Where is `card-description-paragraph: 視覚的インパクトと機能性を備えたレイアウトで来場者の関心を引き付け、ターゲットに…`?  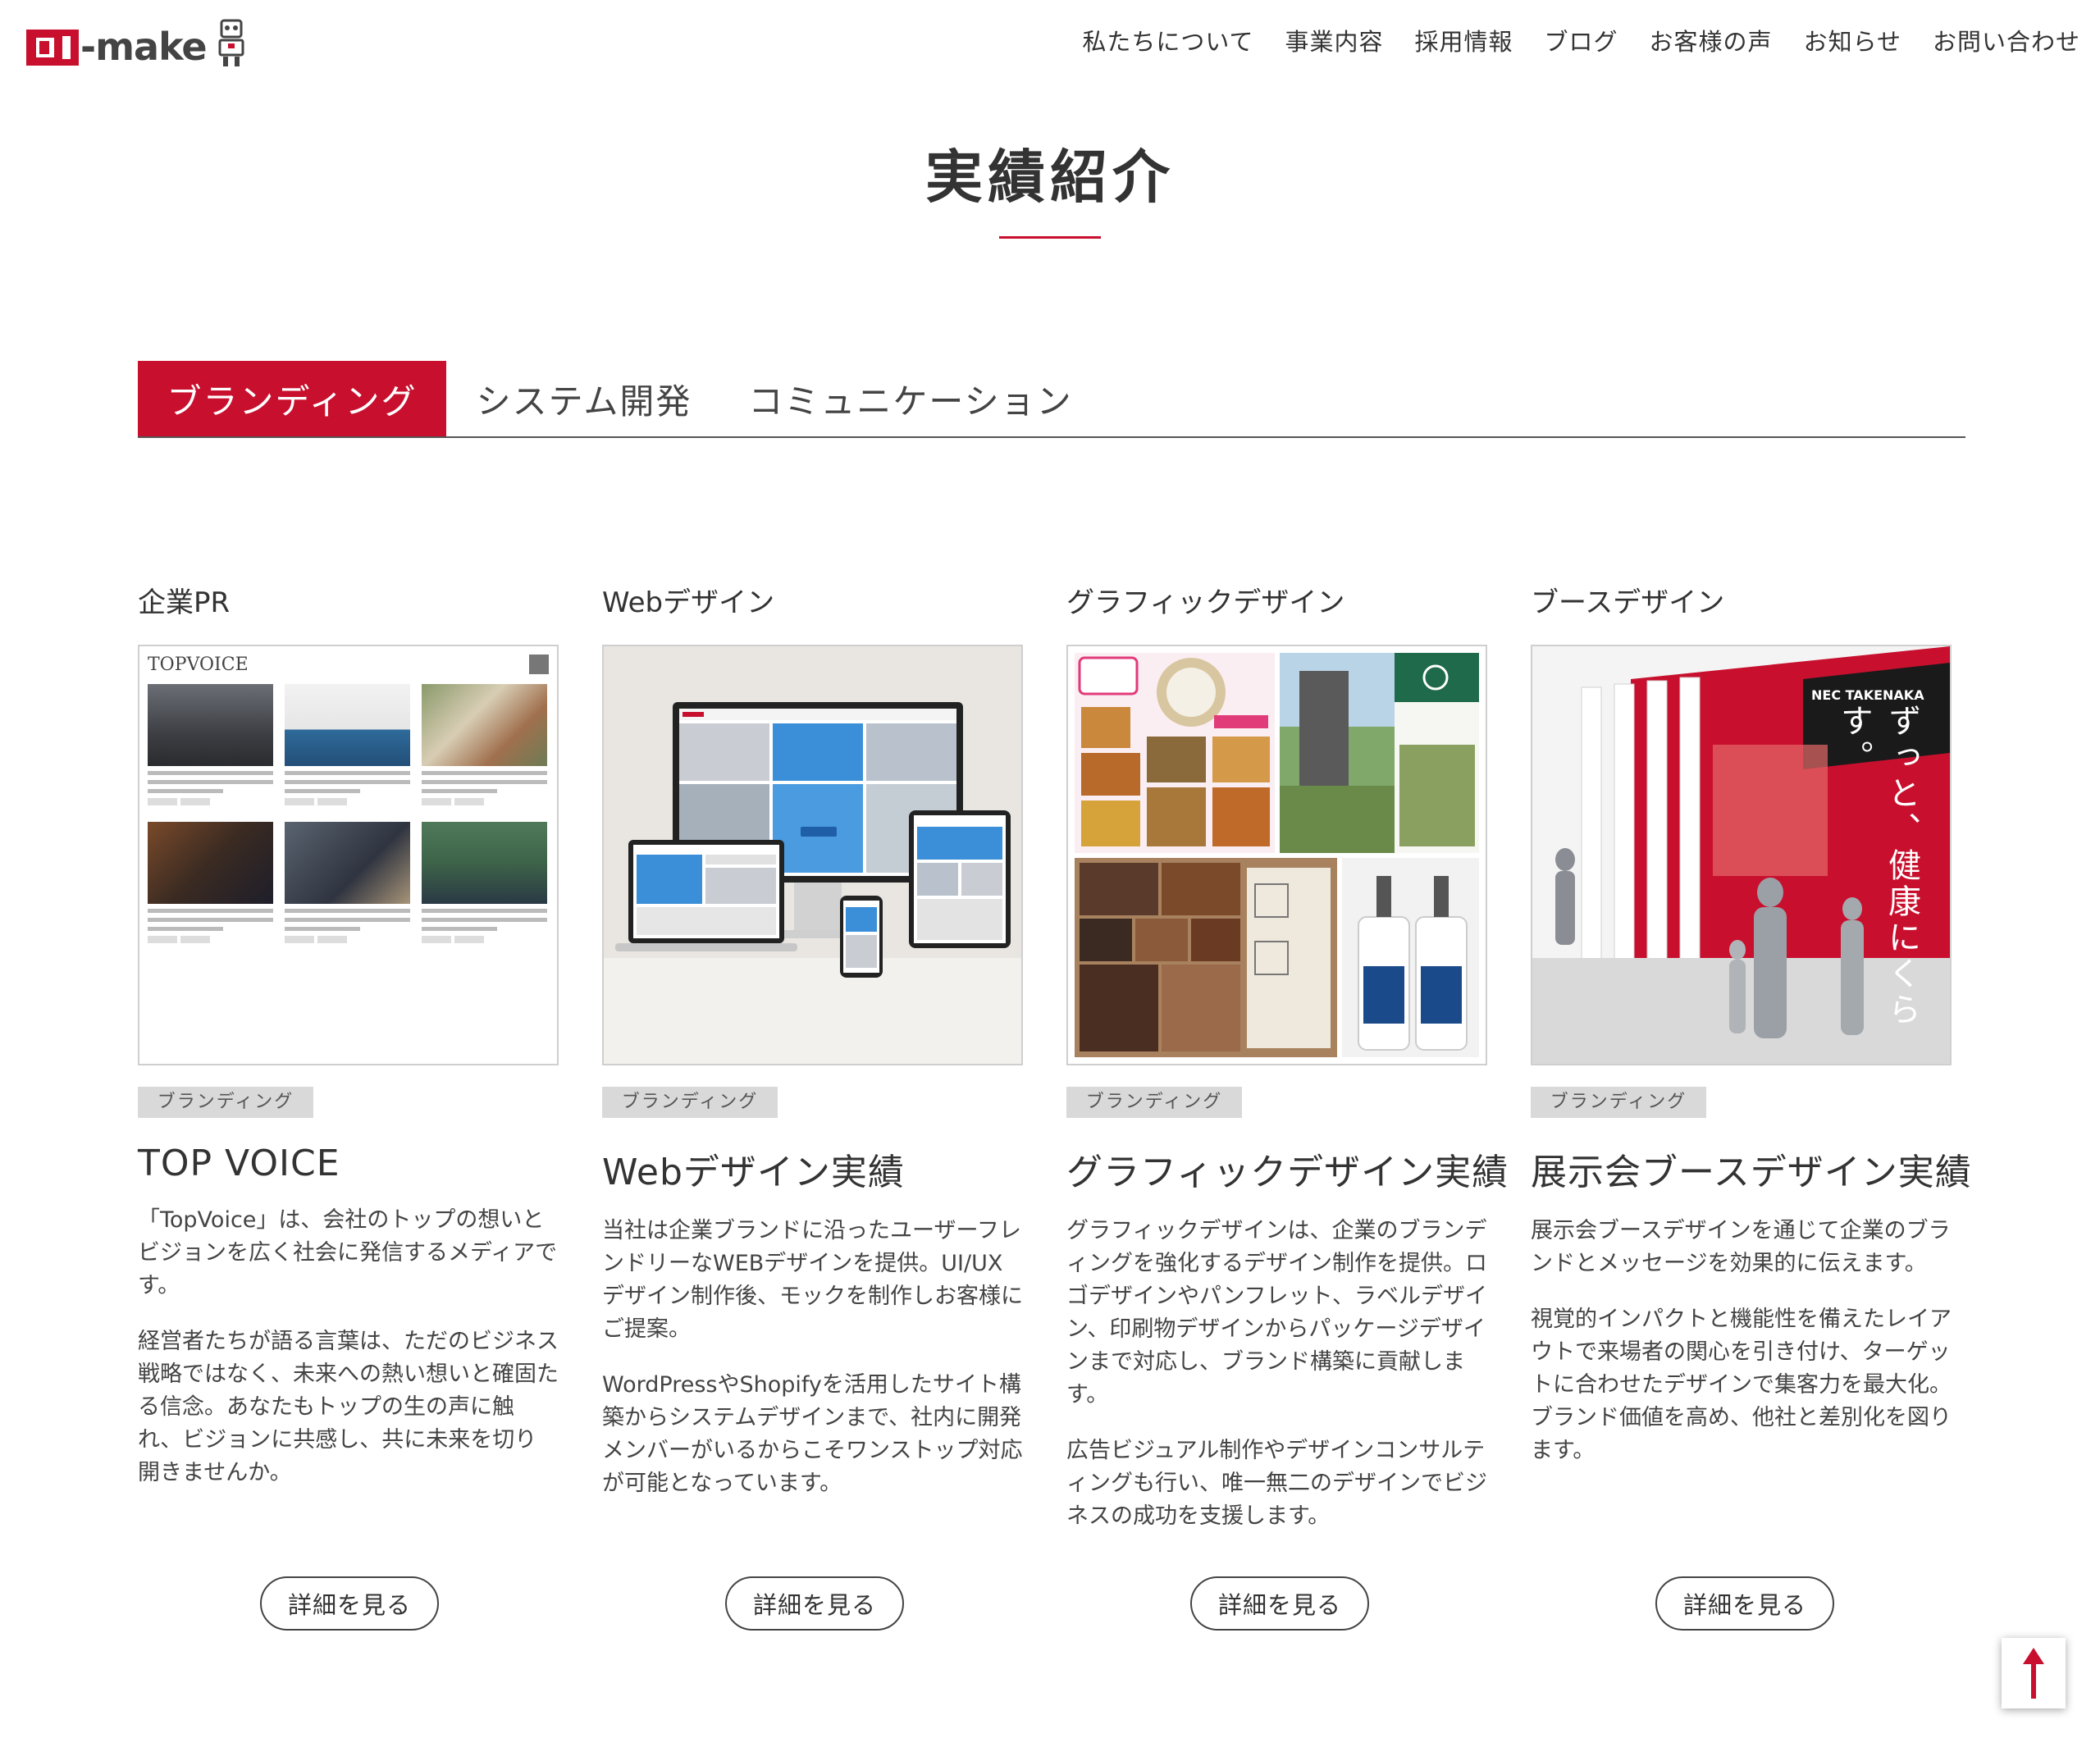
card-description-paragraph: 視覚的インパクトと機能性を備えたレイアウトで来場者の関心を引き付け、ターゲットに… is located at coordinates (1742, 1385).